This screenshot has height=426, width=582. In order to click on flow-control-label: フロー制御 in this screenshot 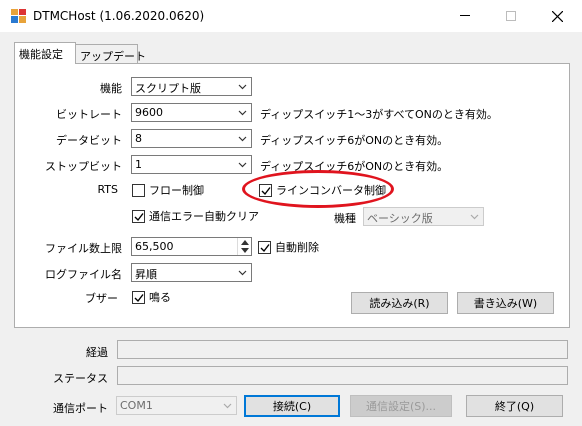, I will do `click(176, 190)`.